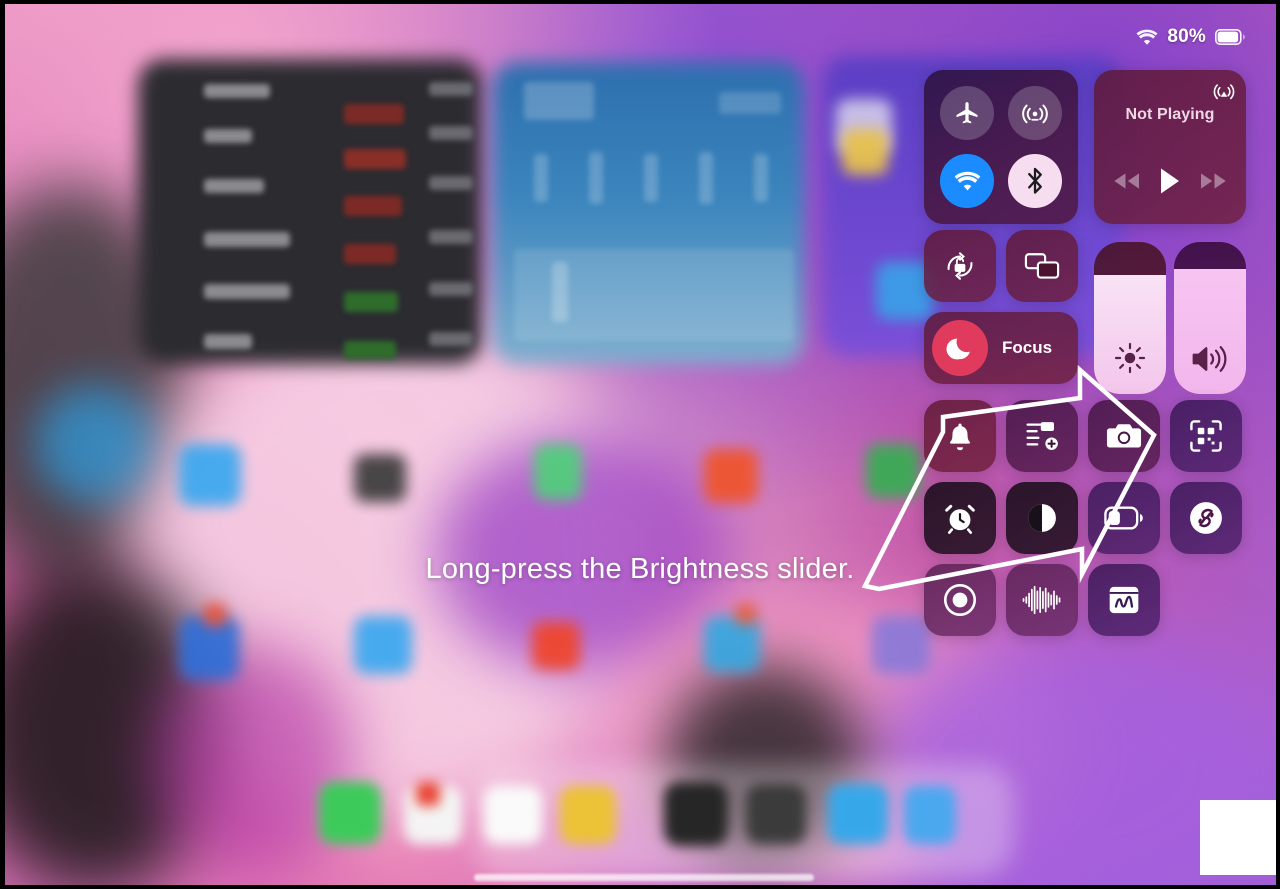 Image resolution: width=1280 pixels, height=889 pixels. Describe the element at coordinates (1130, 358) in the screenshot. I see `brightness-sun-icon` at that location.